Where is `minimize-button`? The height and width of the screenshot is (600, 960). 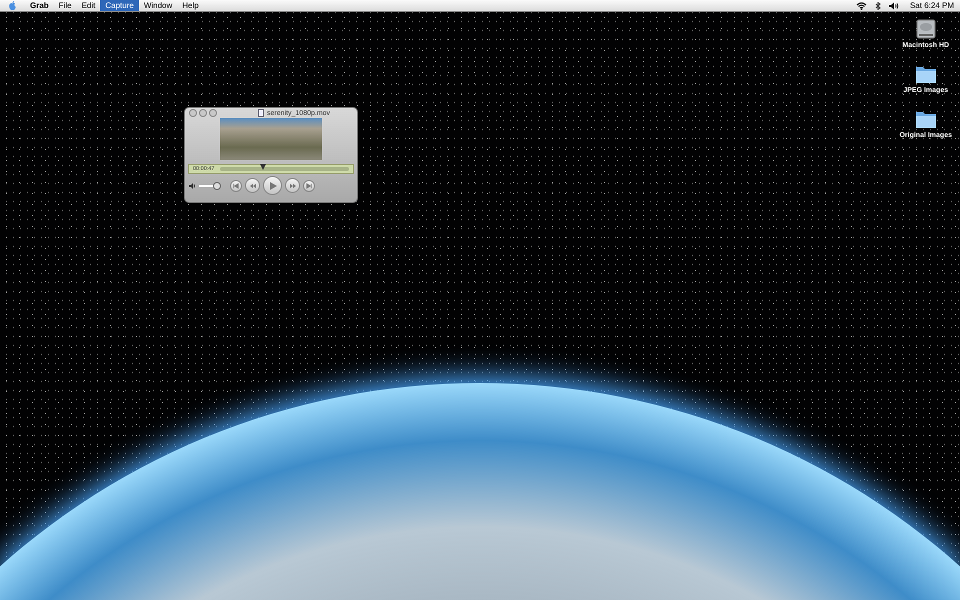
minimize-button is located at coordinates (203, 113).